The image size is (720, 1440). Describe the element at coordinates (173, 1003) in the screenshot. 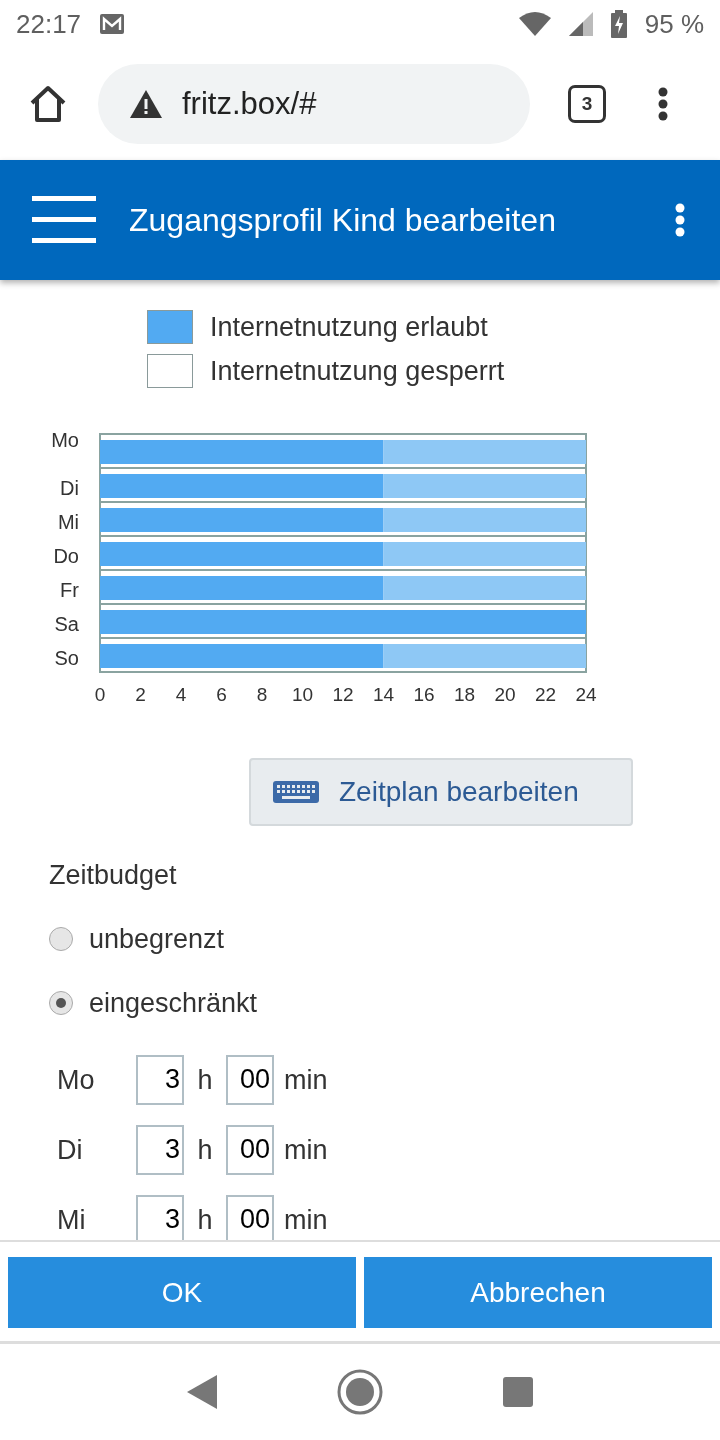

I see `radio-label: eingeschränkt` at that location.